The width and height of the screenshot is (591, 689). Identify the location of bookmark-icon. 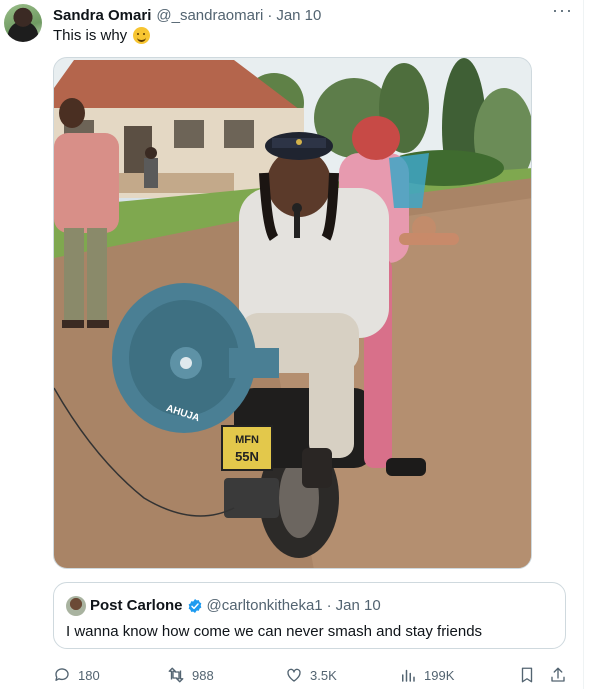
(527, 675).